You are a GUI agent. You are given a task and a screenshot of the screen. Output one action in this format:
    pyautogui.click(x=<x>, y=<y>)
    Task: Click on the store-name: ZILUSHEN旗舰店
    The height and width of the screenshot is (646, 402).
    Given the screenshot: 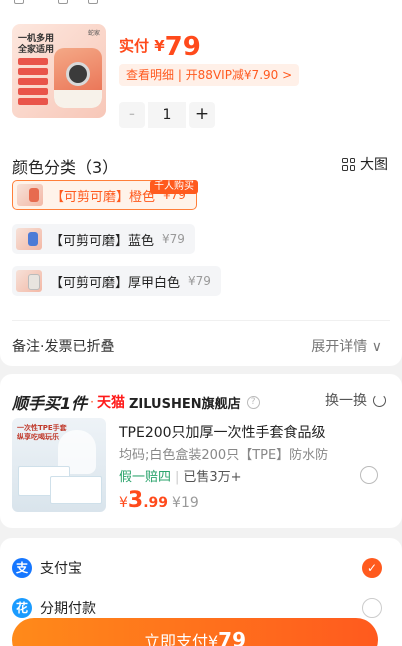 What is the action you would take?
    pyautogui.click(x=185, y=402)
    